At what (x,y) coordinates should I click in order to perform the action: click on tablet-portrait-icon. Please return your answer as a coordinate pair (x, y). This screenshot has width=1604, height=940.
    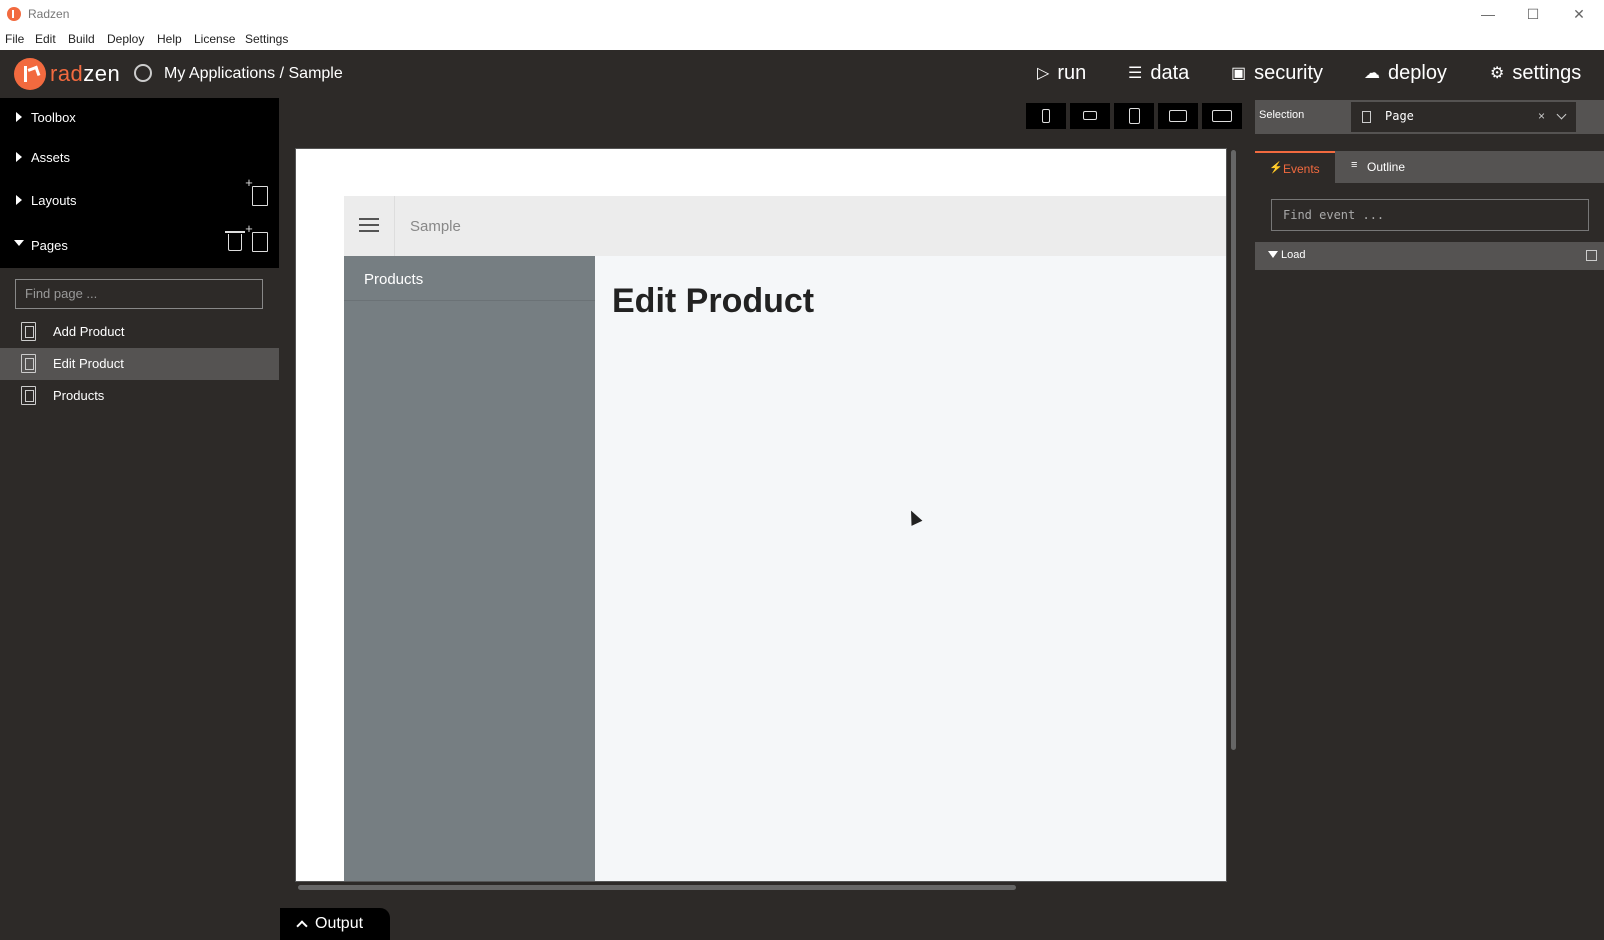
    Looking at the image, I should click on (1134, 116).